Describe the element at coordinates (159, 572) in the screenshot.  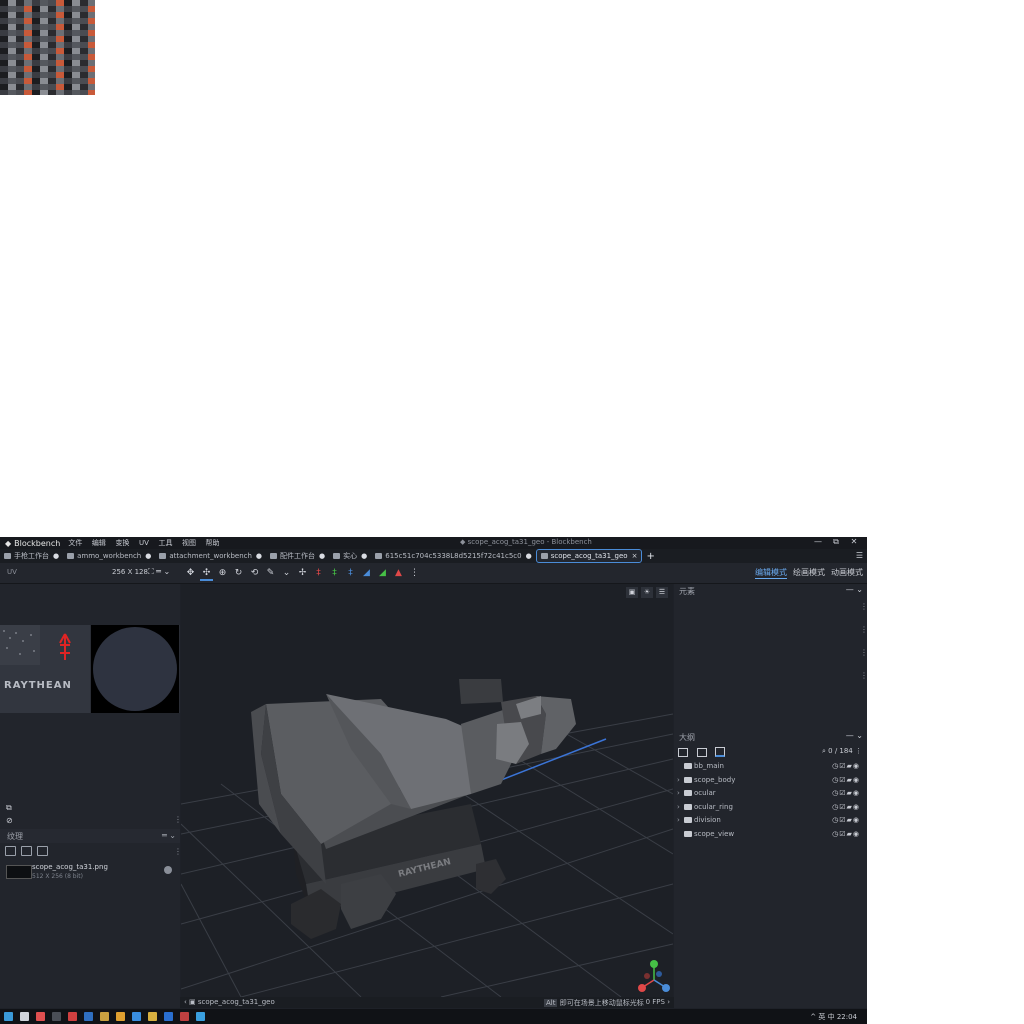
I see `uv-fullscreen-icon: ⛶ ═ ⌄` at that location.